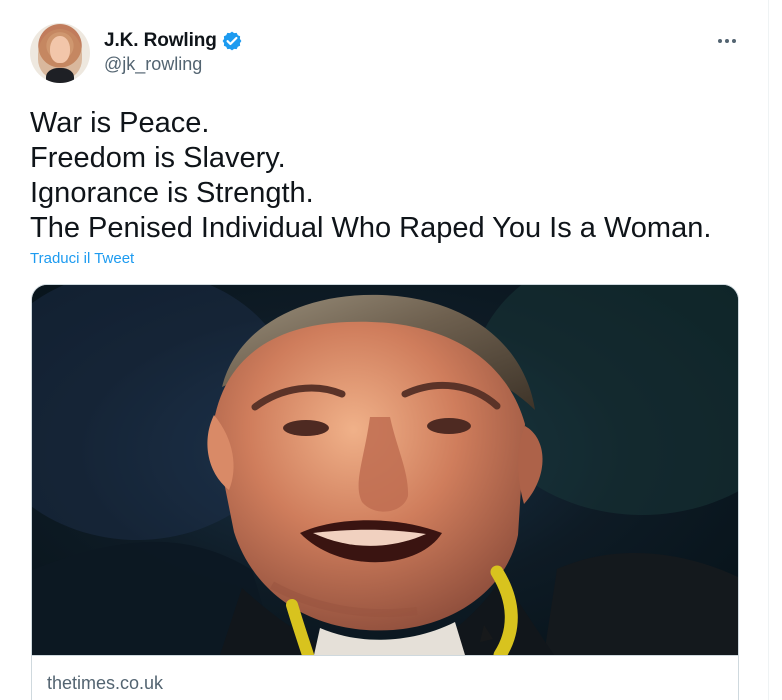 The height and width of the screenshot is (700, 782). Describe the element at coordinates (232, 41) in the screenshot. I see `verified-badge-icon` at that location.